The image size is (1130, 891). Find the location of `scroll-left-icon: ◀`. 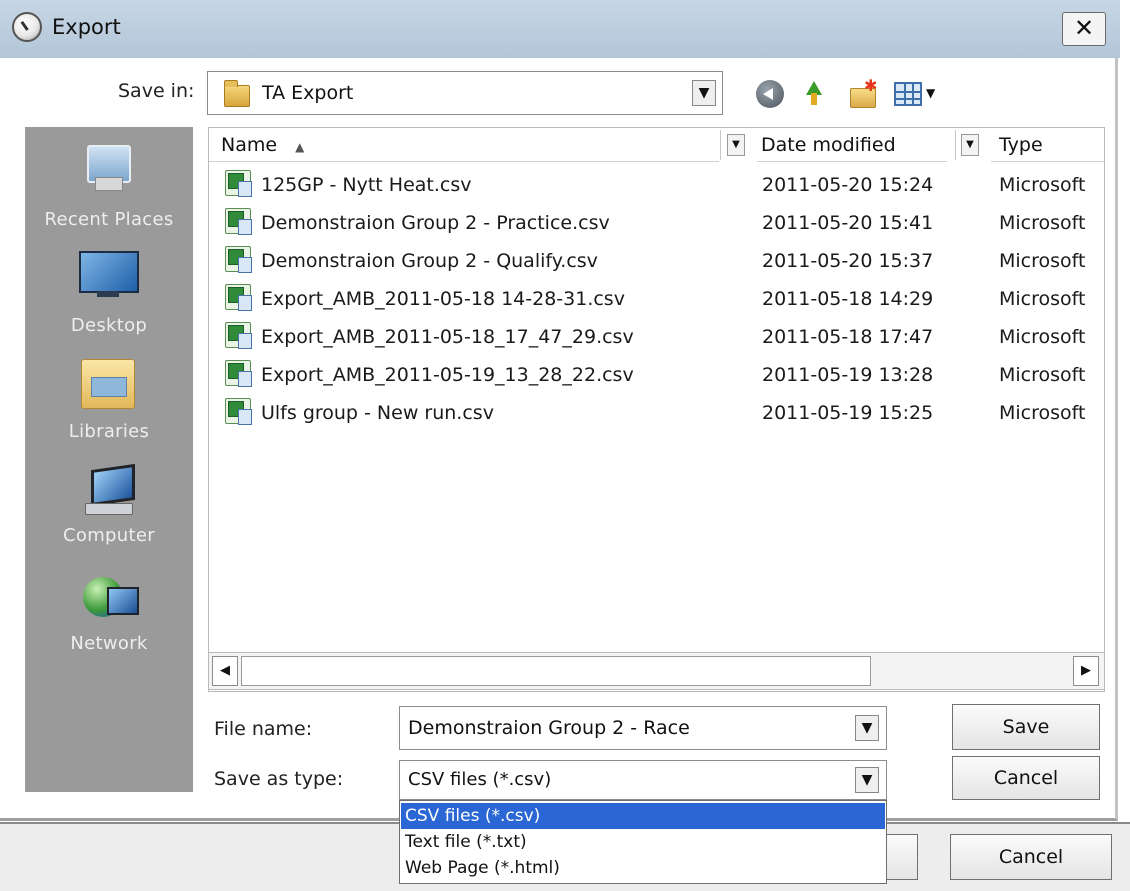

scroll-left-icon: ◀ is located at coordinates (225, 671).